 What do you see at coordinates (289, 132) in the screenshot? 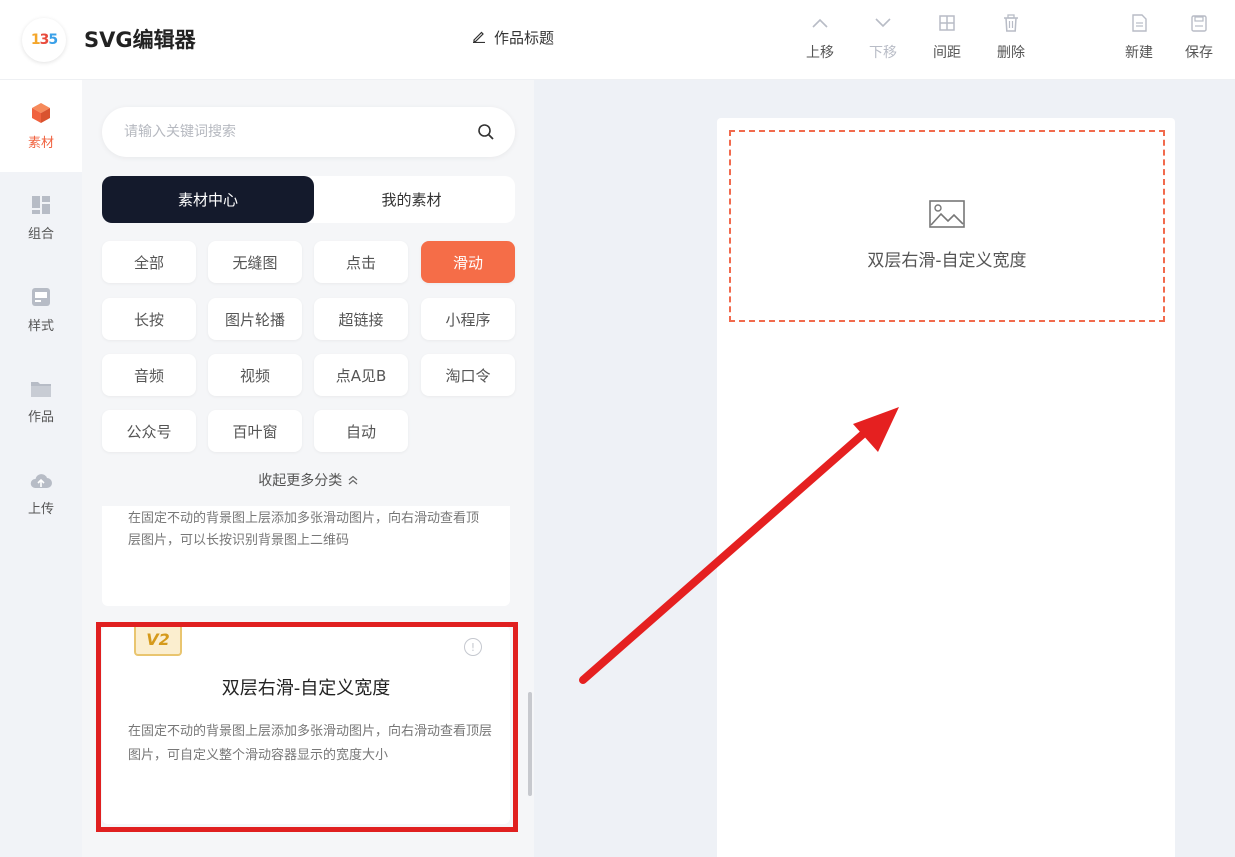
I see `search-input` at bounding box center [289, 132].